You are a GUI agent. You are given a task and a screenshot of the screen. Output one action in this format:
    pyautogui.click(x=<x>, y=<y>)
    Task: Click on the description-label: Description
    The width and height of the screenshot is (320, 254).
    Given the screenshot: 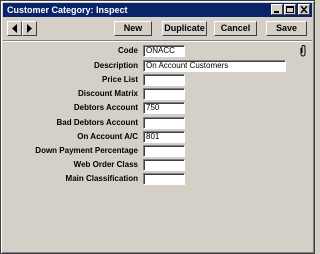 What is the action you would take?
    pyautogui.click(x=115, y=65)
    